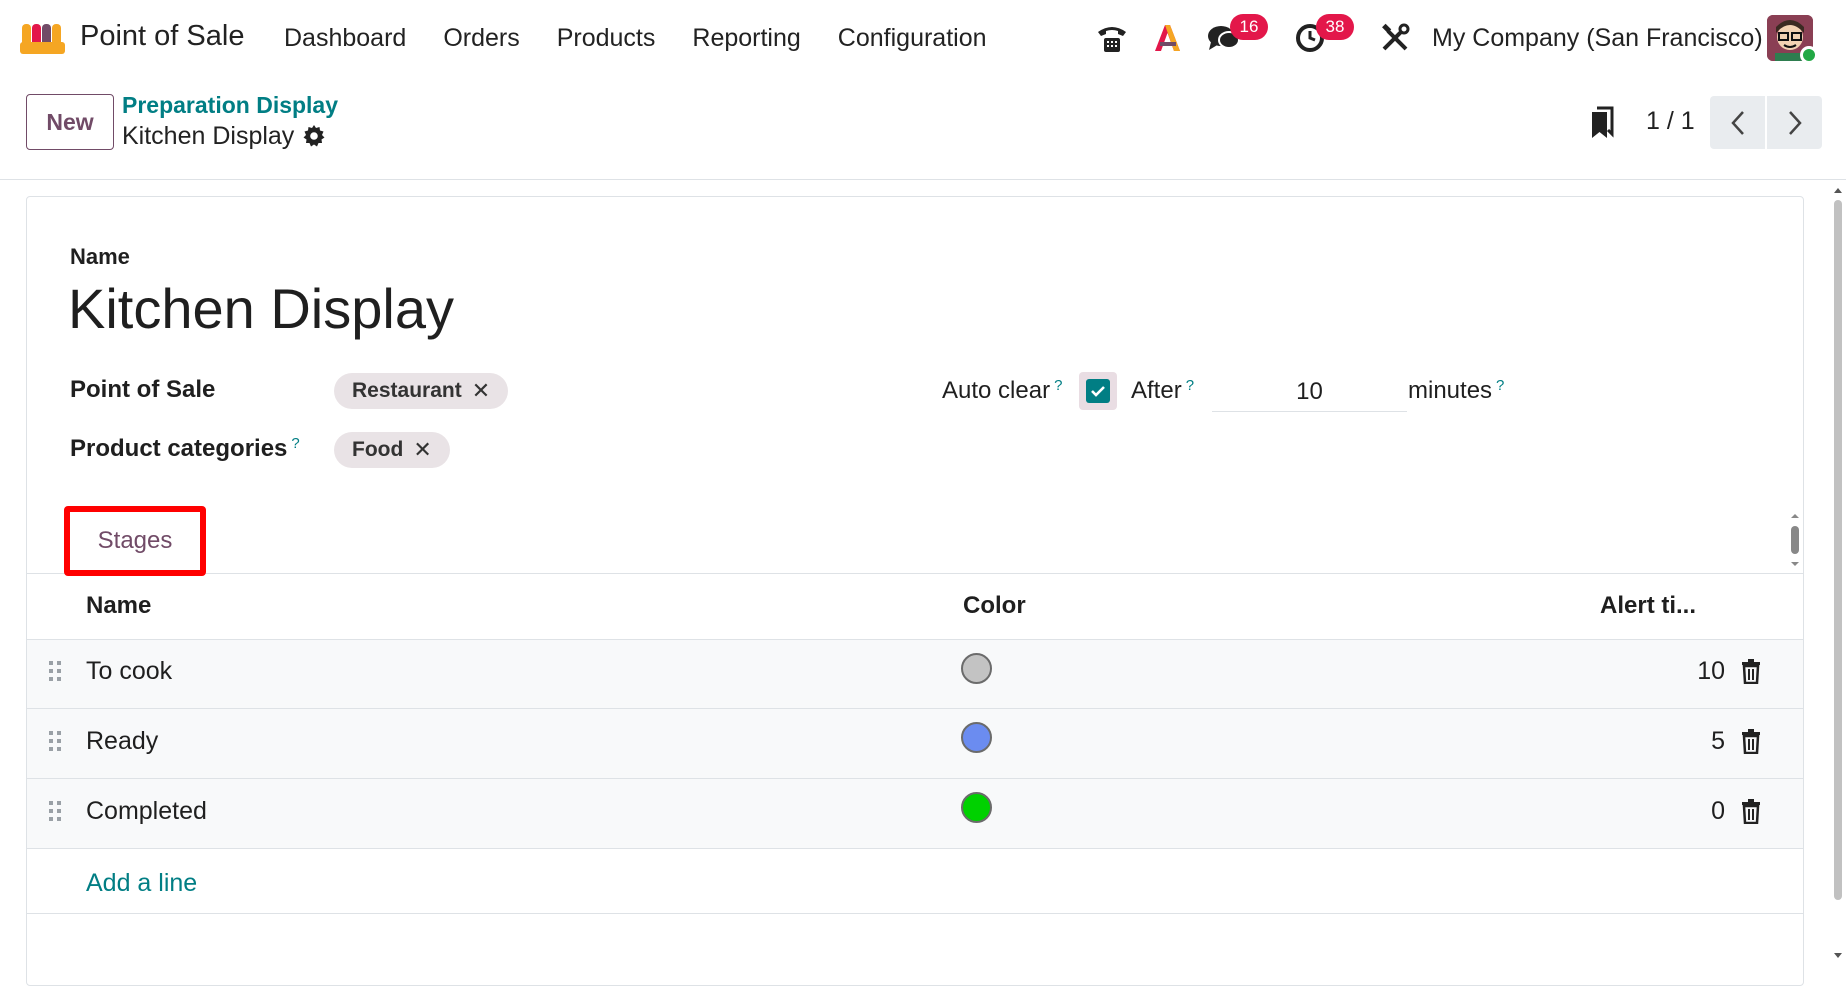  I want to click on minutes-label: minutes?, so click(1456, 391).